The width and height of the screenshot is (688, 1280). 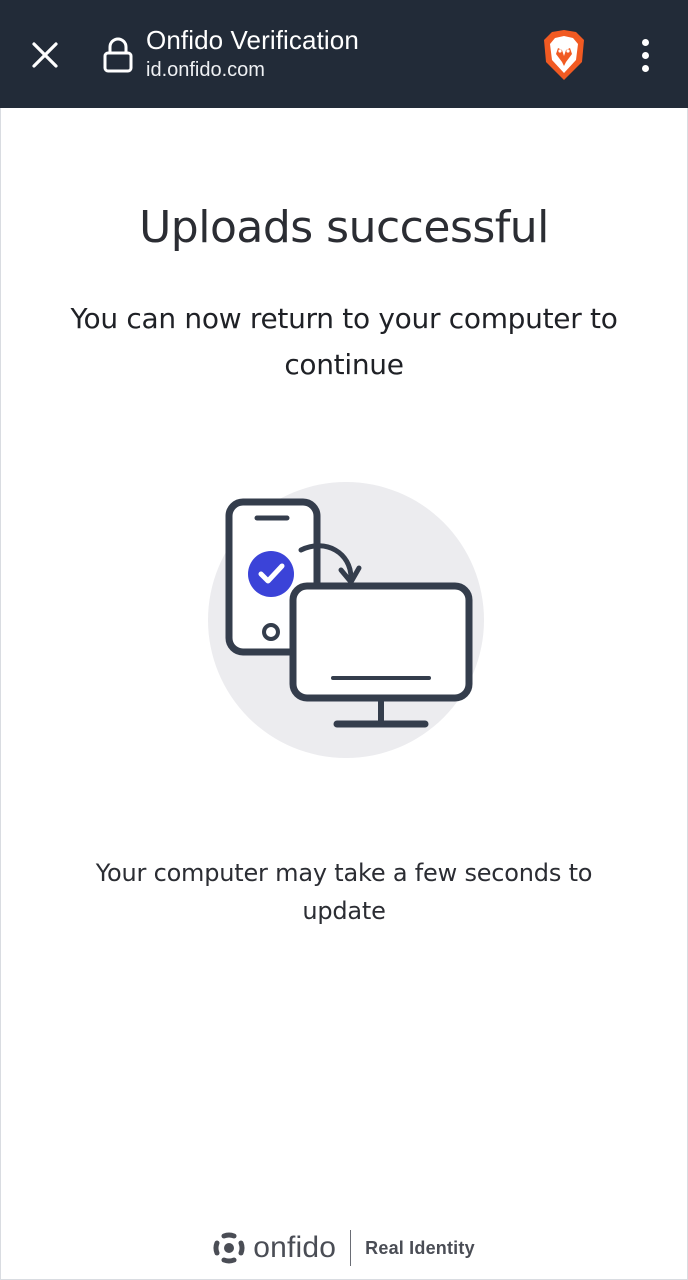 I want to click on page-heading: Uploads successful, so click(x=344, y=227).